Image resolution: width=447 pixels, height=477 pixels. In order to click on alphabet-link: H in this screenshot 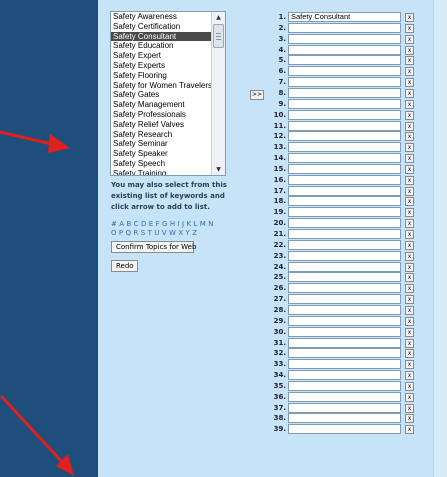, I will do `click(173, 224)`.